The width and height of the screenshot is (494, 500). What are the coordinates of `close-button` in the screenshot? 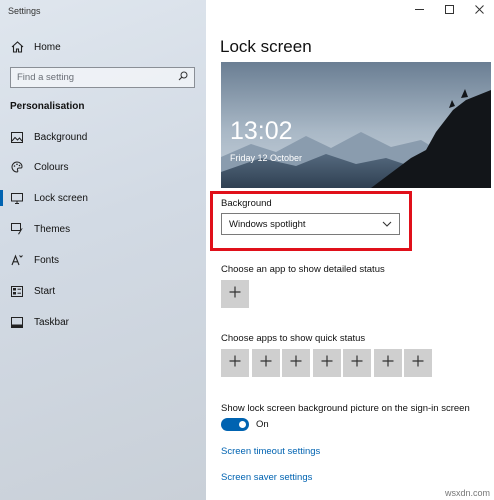 It's located at (479, 11).